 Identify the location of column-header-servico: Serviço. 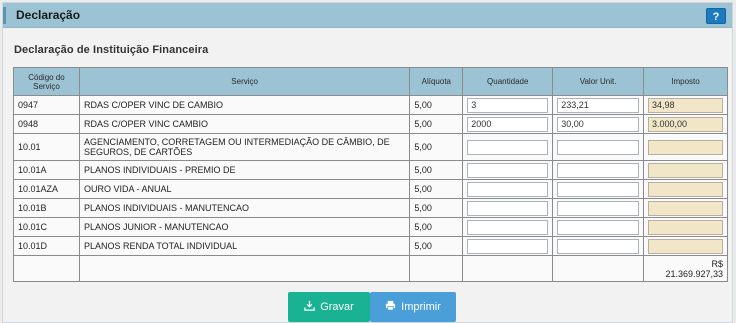
(244, 81).